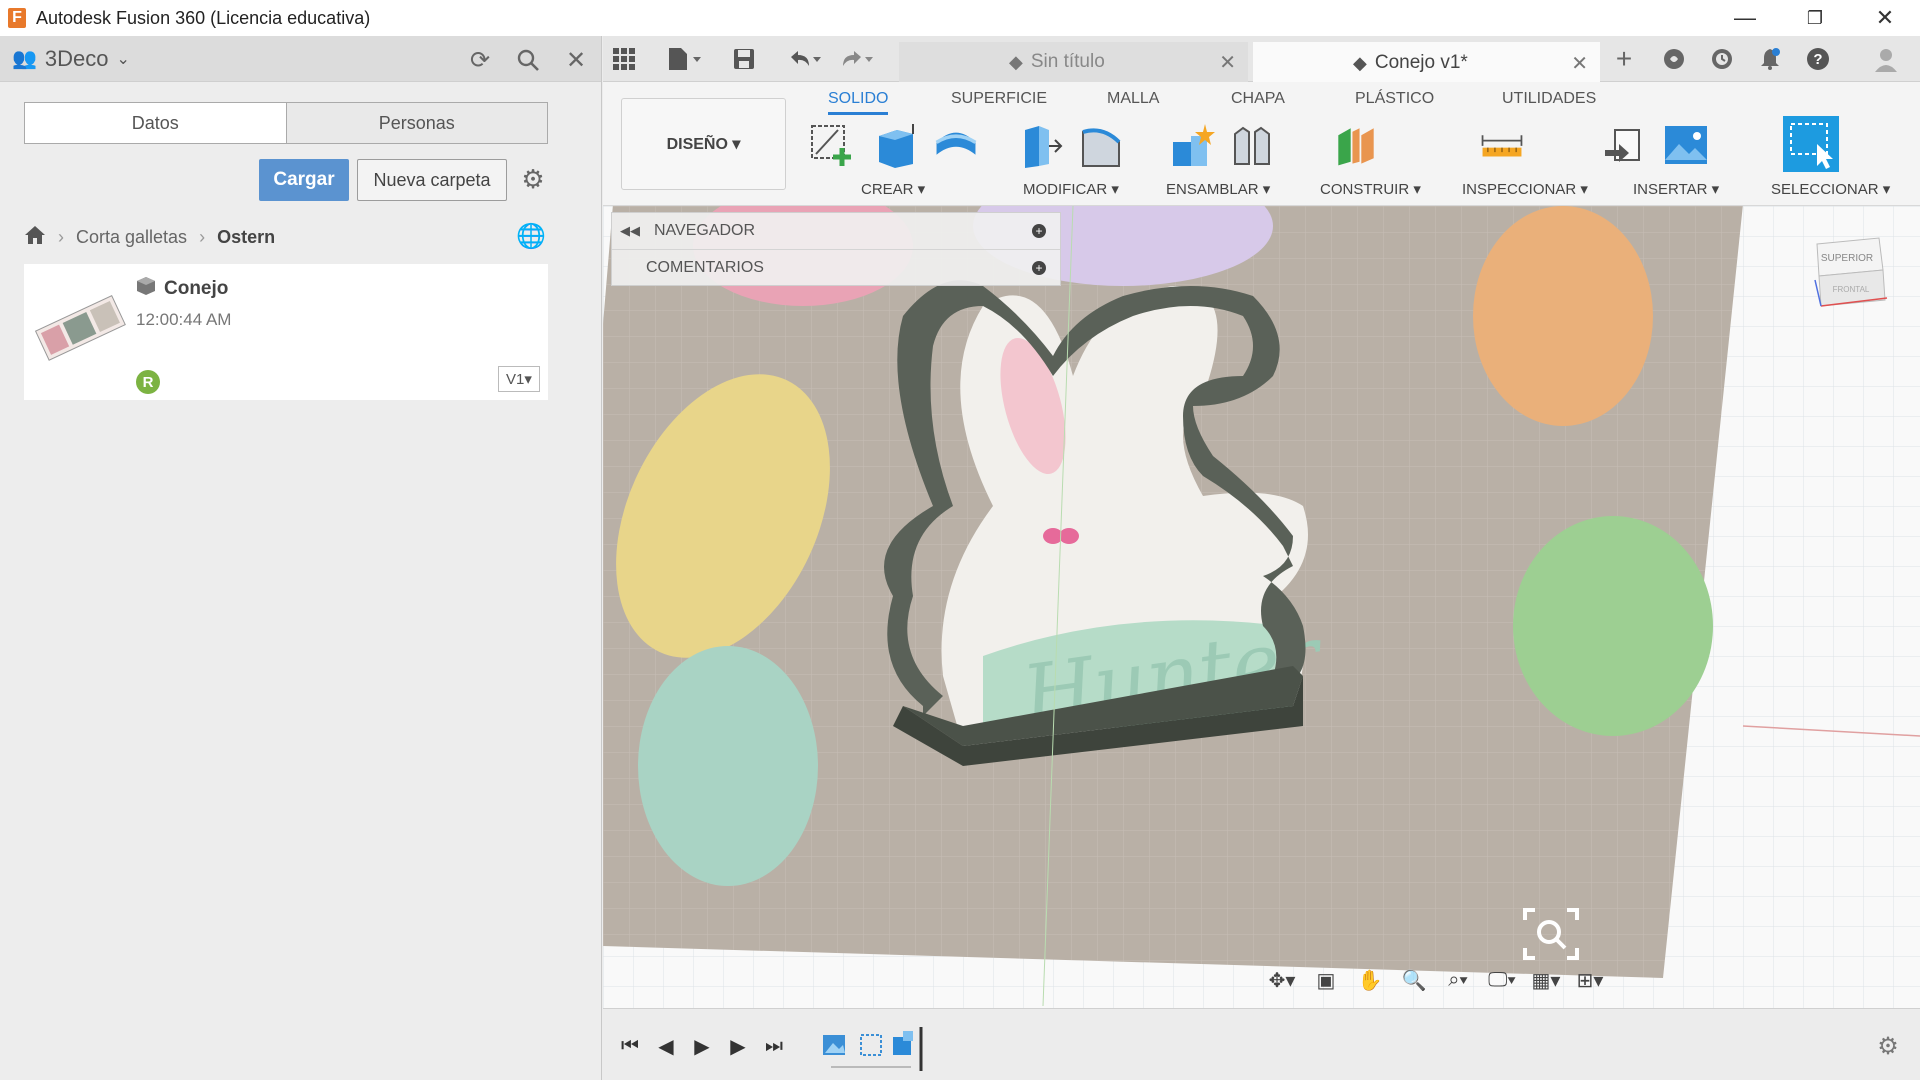  What do you see at coordinates (1549, 99) in the screenshot?
I see `tab-utilidades: UTILIDADES` at bounding box center [1549, 99].